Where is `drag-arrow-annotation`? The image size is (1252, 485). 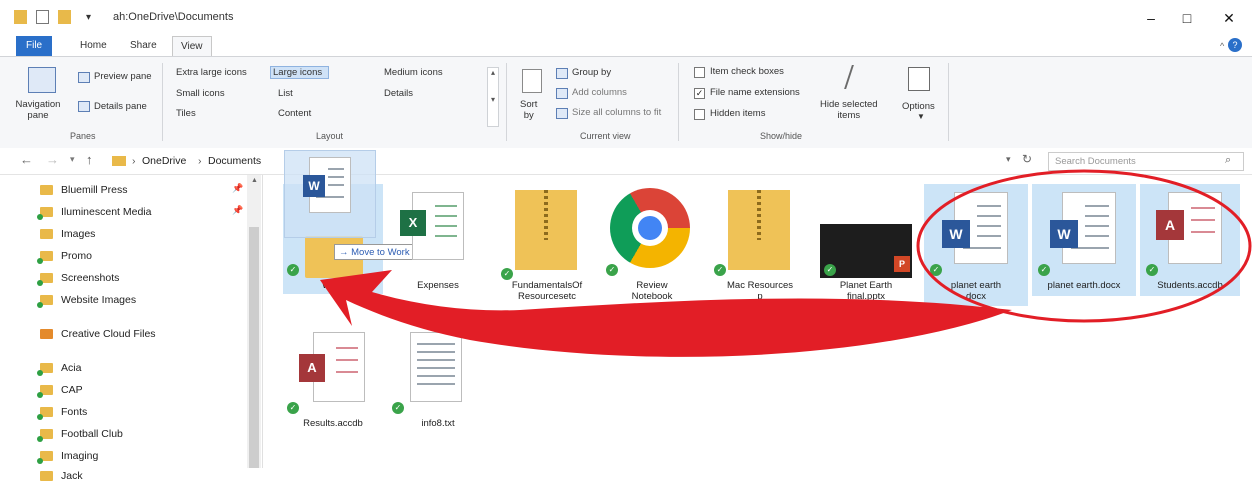 drag-arrow-annotation is located at coordinates (666, 313).